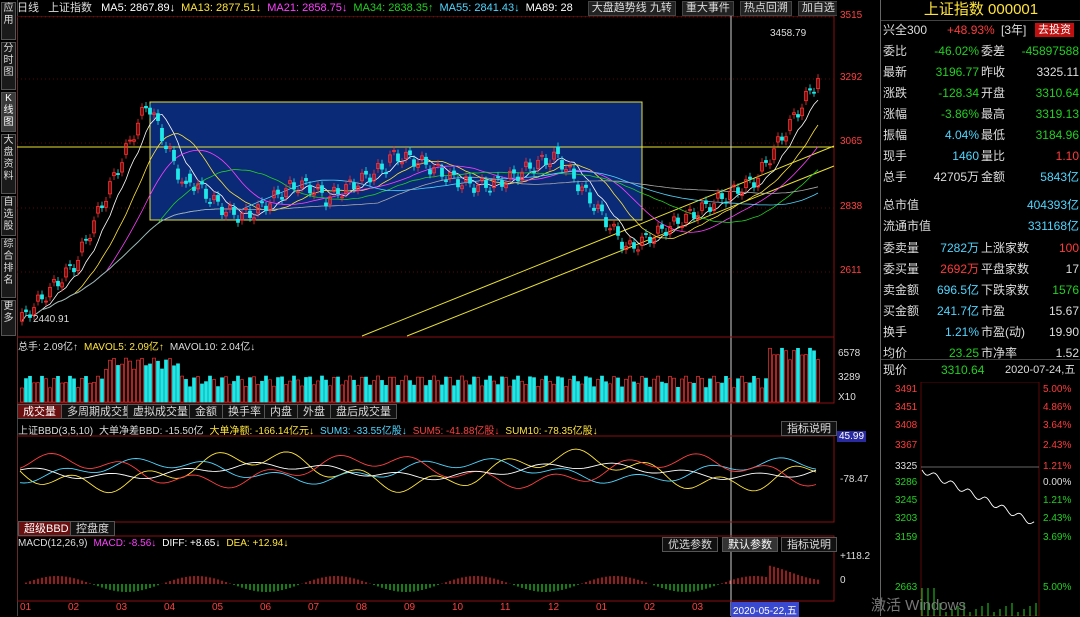 This screenshot has height=617, width=1080. What do you see at coordinates (1057, 389) in the screenshot?
I see `mini-pct-tick: 5.00%` at bounding box center [1057, 389].